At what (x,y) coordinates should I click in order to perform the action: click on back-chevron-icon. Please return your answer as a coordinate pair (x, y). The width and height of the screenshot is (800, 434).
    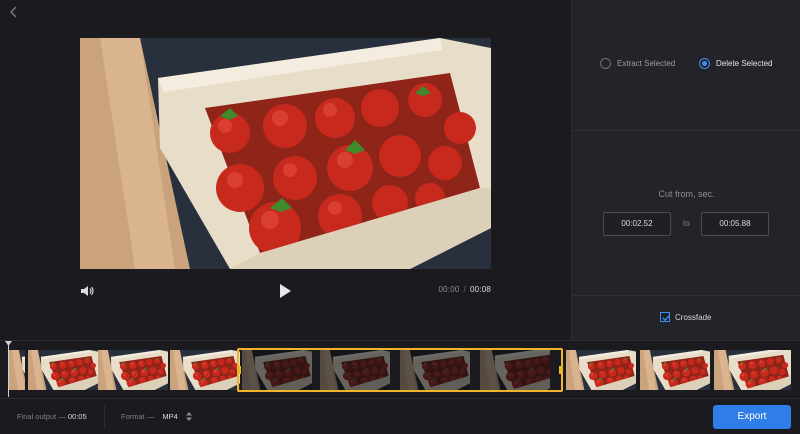
    Looking at the image, I should click on (13, 12).